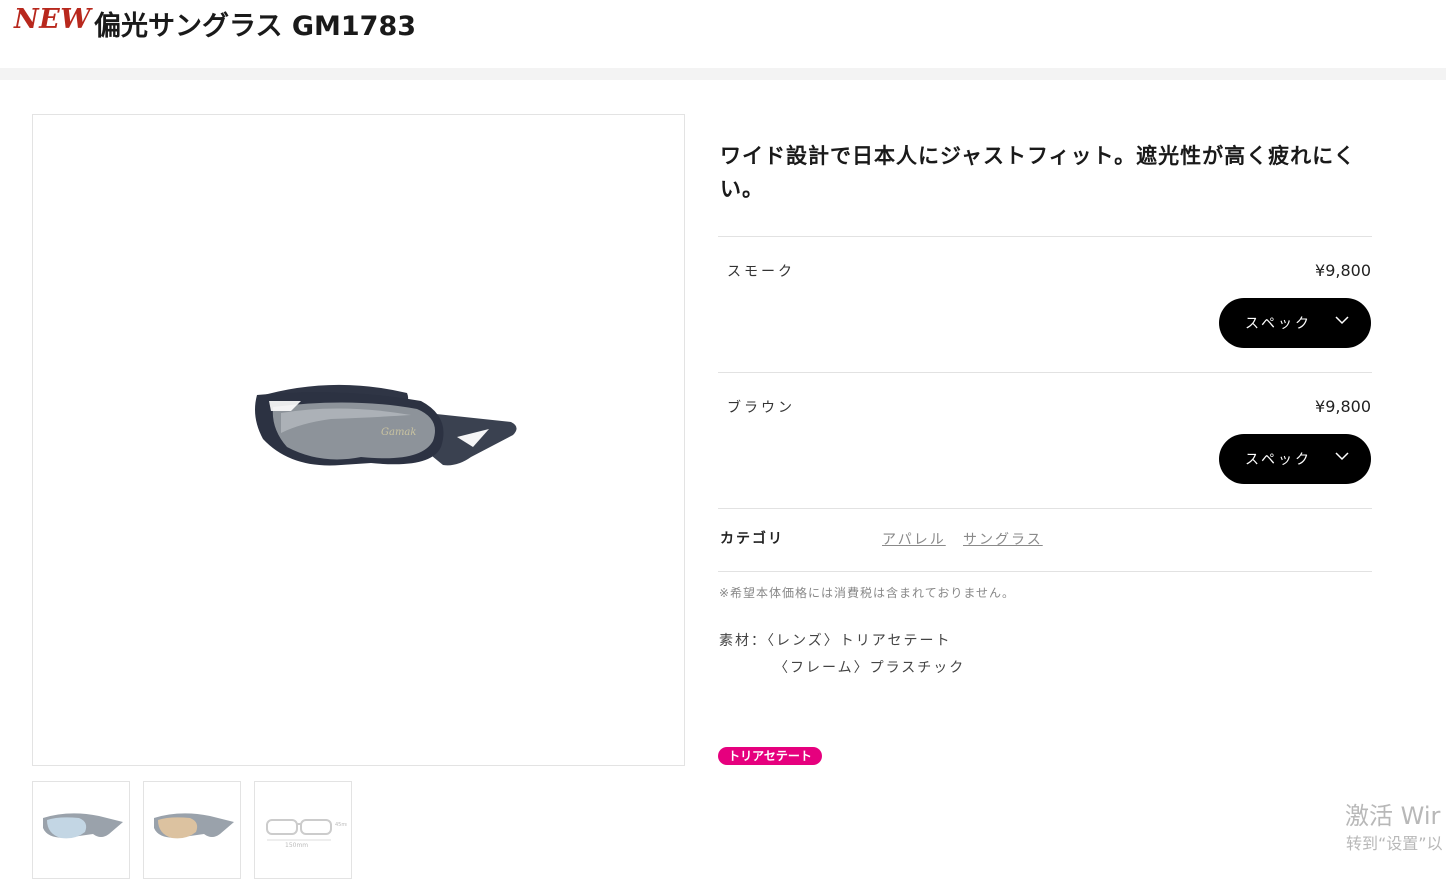  I want to click on variant-name-brown: ブラウン, so click(761, 408).